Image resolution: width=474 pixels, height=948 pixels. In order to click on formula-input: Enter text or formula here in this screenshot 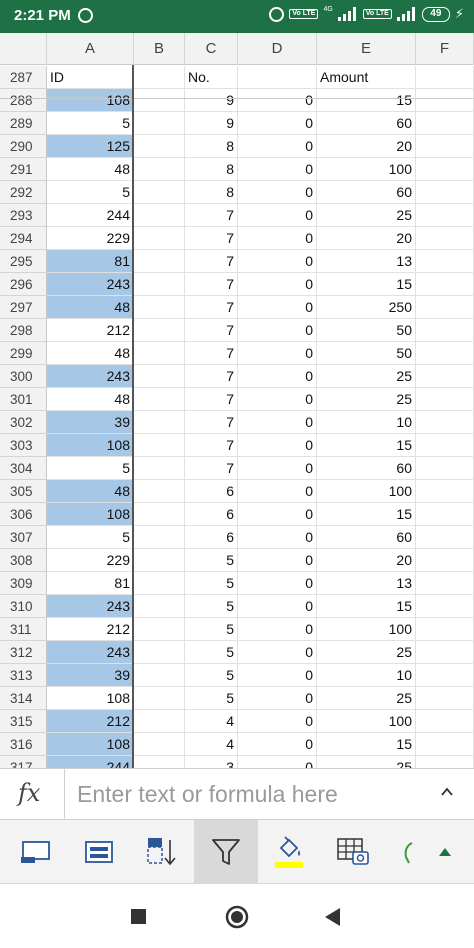, I will do `click(207, 794)`.